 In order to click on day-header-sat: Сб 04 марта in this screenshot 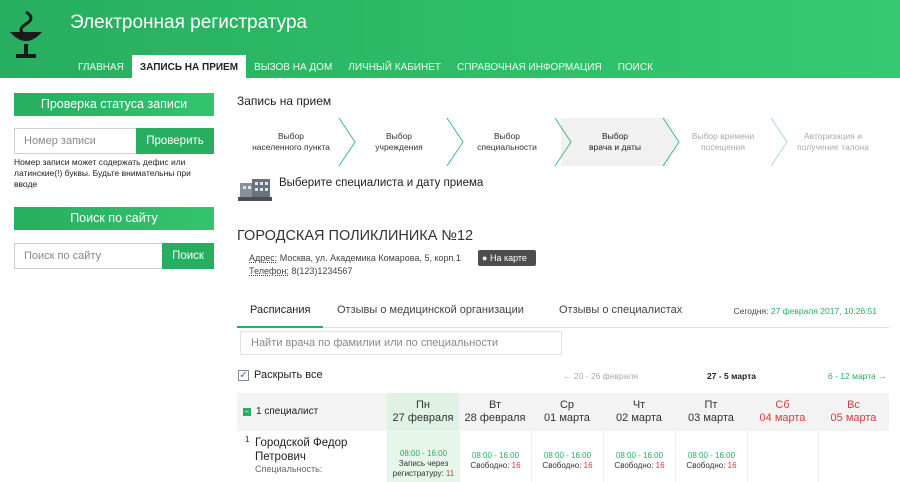, I will do `click(782, 412)`.